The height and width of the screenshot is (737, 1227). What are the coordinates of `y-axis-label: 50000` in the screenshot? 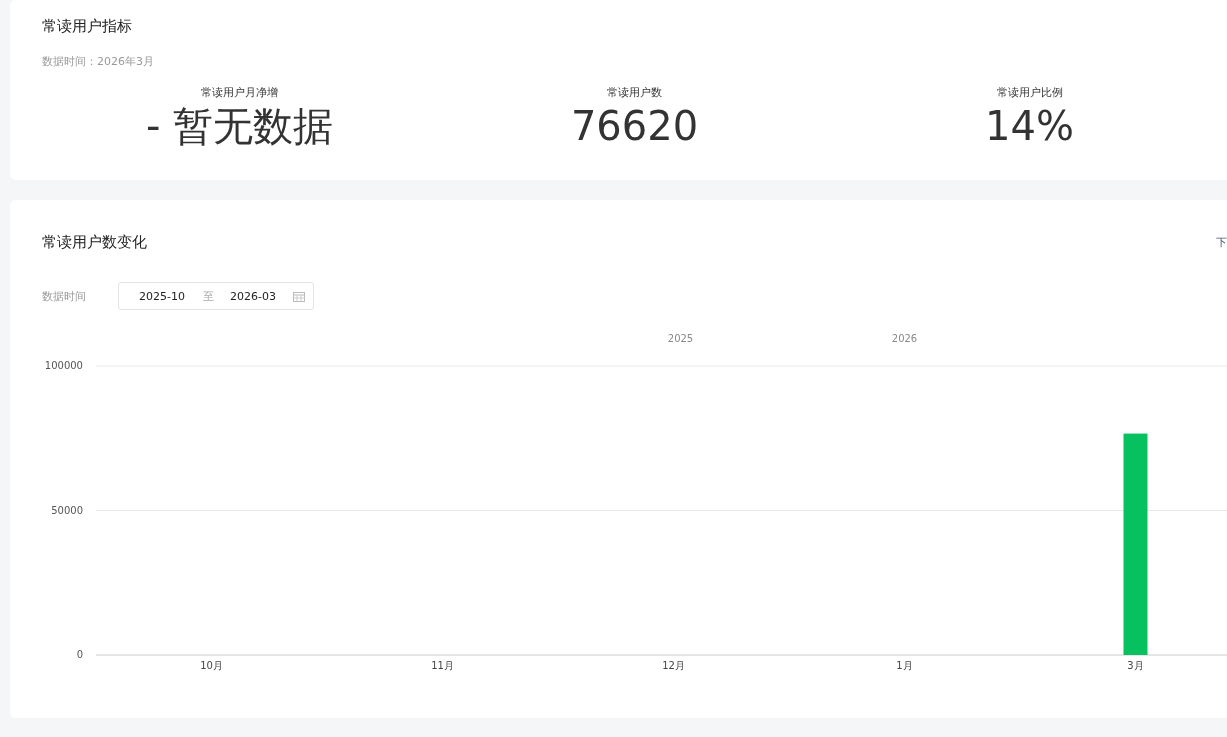 It's located at (67, 510).